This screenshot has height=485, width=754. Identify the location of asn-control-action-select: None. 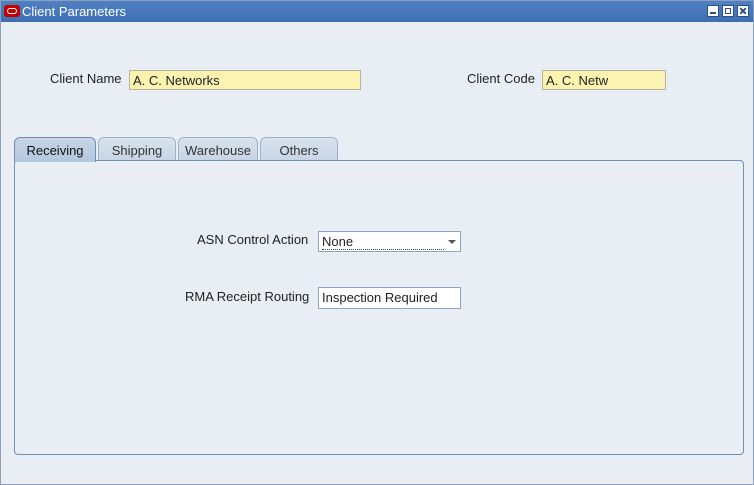
(389, 241).